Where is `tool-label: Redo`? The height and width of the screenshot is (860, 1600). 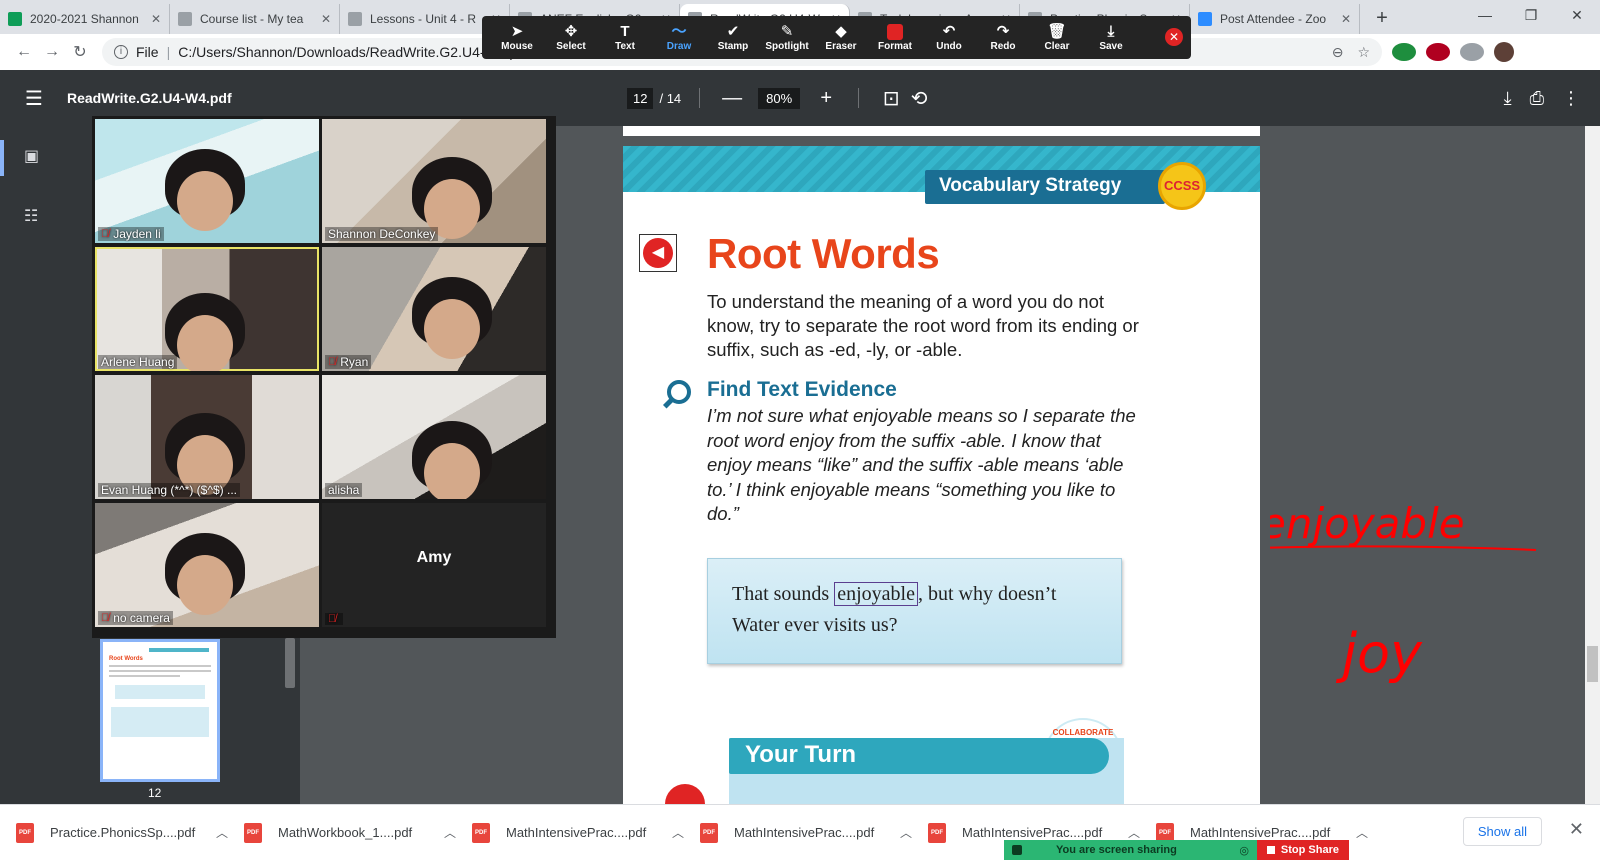
tool-label: Redo is located at coordinates (1003, 46).